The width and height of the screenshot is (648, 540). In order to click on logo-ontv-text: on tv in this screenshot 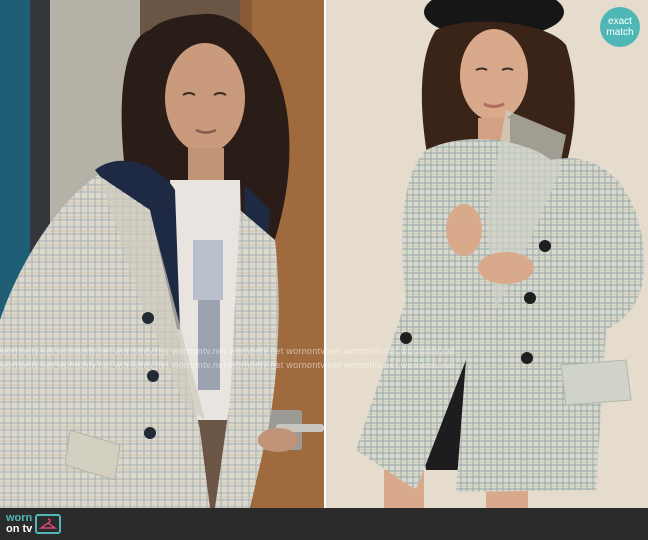, I will do `click(19, 529)`.